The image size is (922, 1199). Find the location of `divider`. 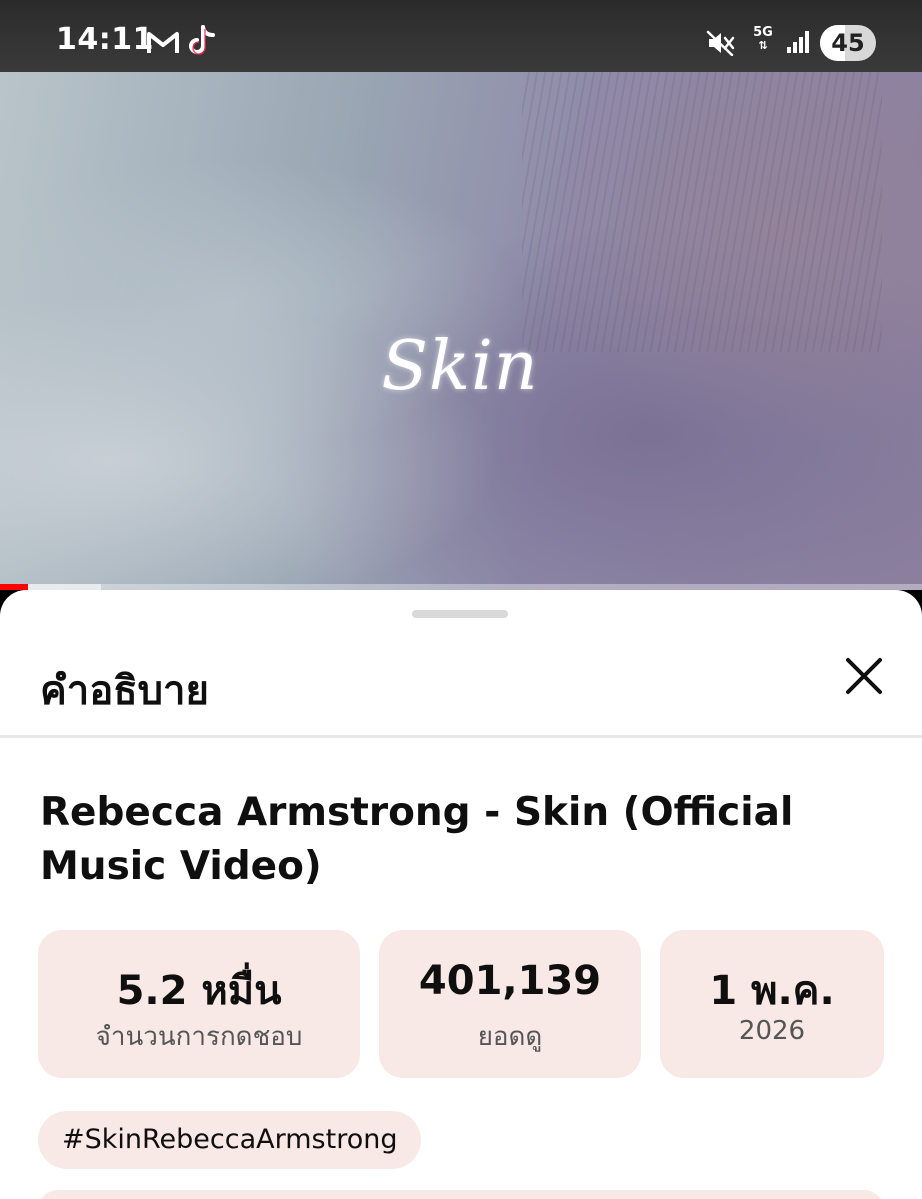

divider is located at coordinates (461, 736).